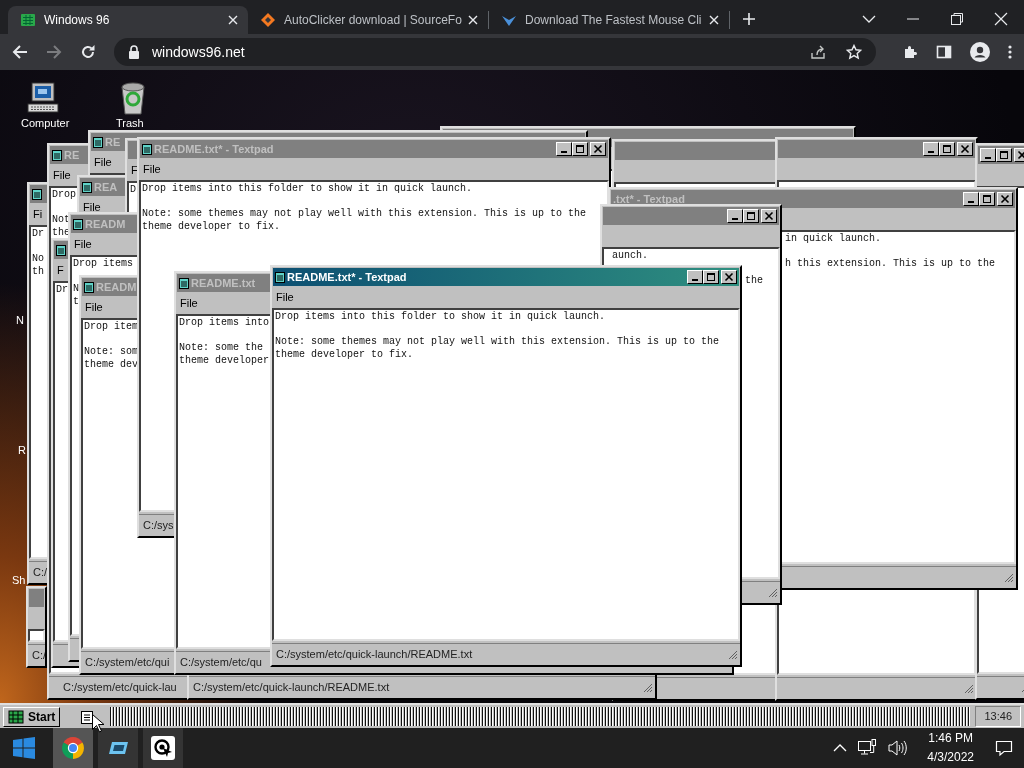  Describe the element at coordinates (127, 663) in the screenshot. I see `file-path: C:/system/etc/qui` at that location.